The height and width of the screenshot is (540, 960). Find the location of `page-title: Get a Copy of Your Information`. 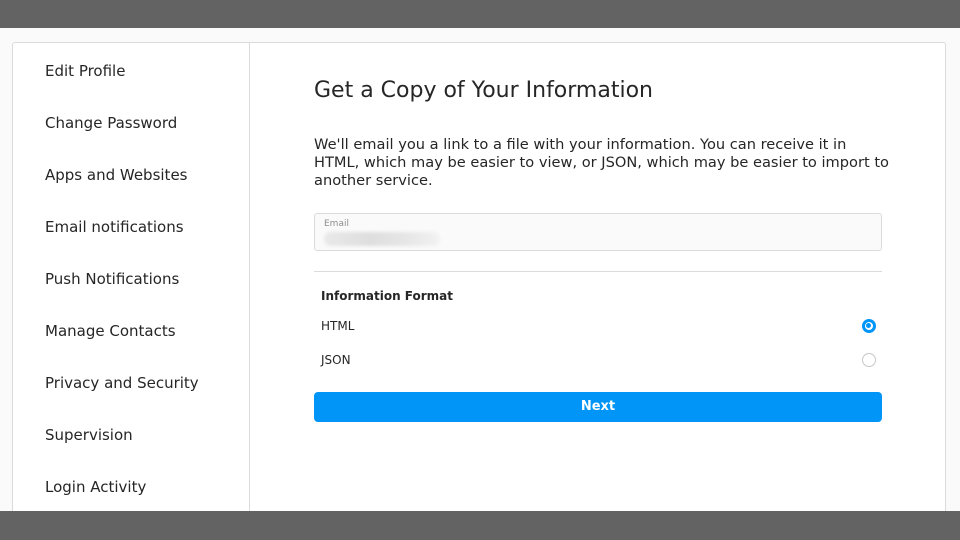

page-title: Get a Copy of Your Information is located at coordinates (483, 90).